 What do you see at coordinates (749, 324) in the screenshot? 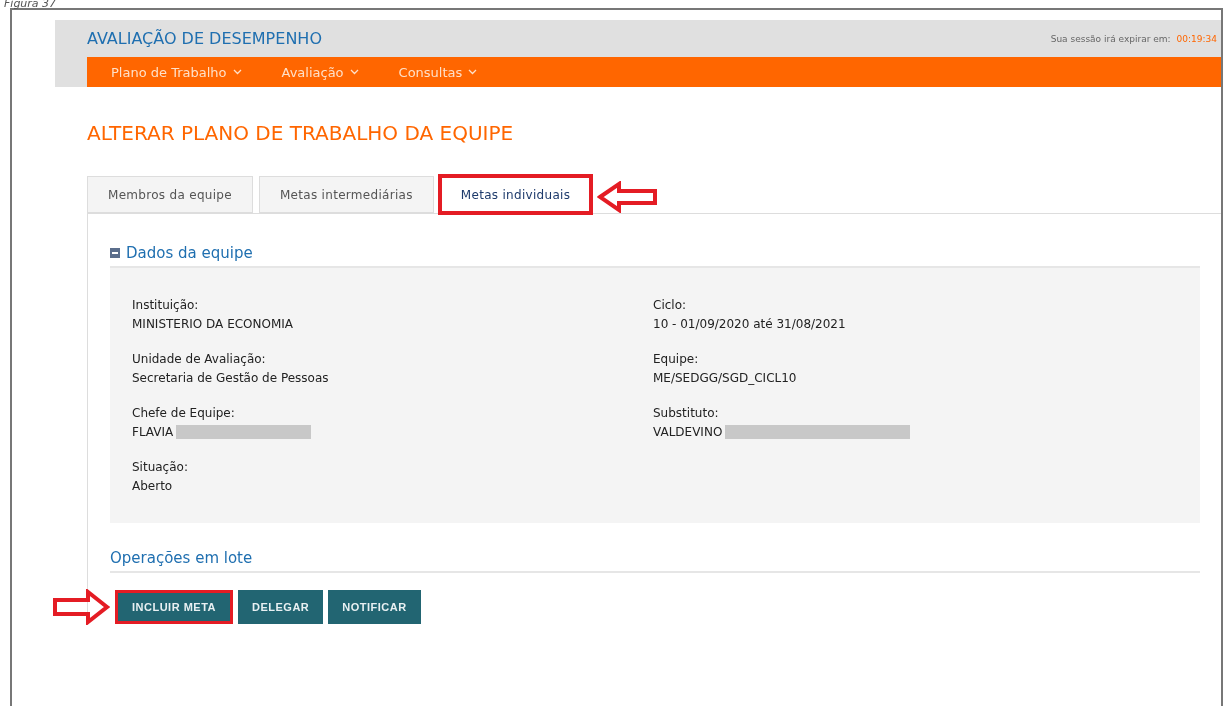
I see `field-value: 10 - 01/09/2020 até 31/08/2021` at bounding box center [749, 324].